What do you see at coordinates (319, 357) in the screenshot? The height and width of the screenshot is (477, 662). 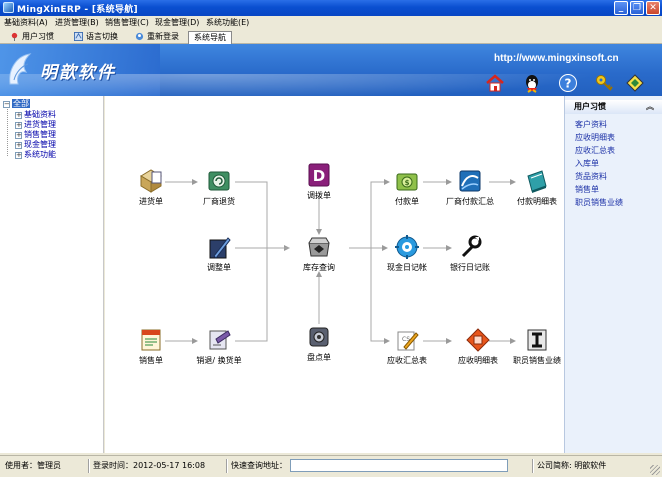 I see `node-label: 盘点单` at bounding box center [319, 357].